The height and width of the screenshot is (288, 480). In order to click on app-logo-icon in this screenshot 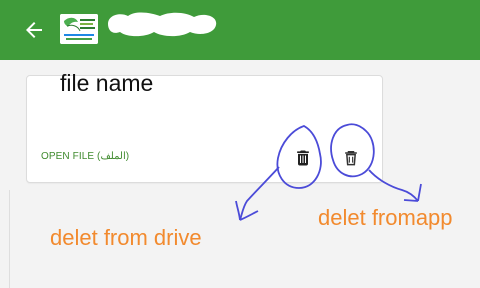, I will do `click(79, 29)`.